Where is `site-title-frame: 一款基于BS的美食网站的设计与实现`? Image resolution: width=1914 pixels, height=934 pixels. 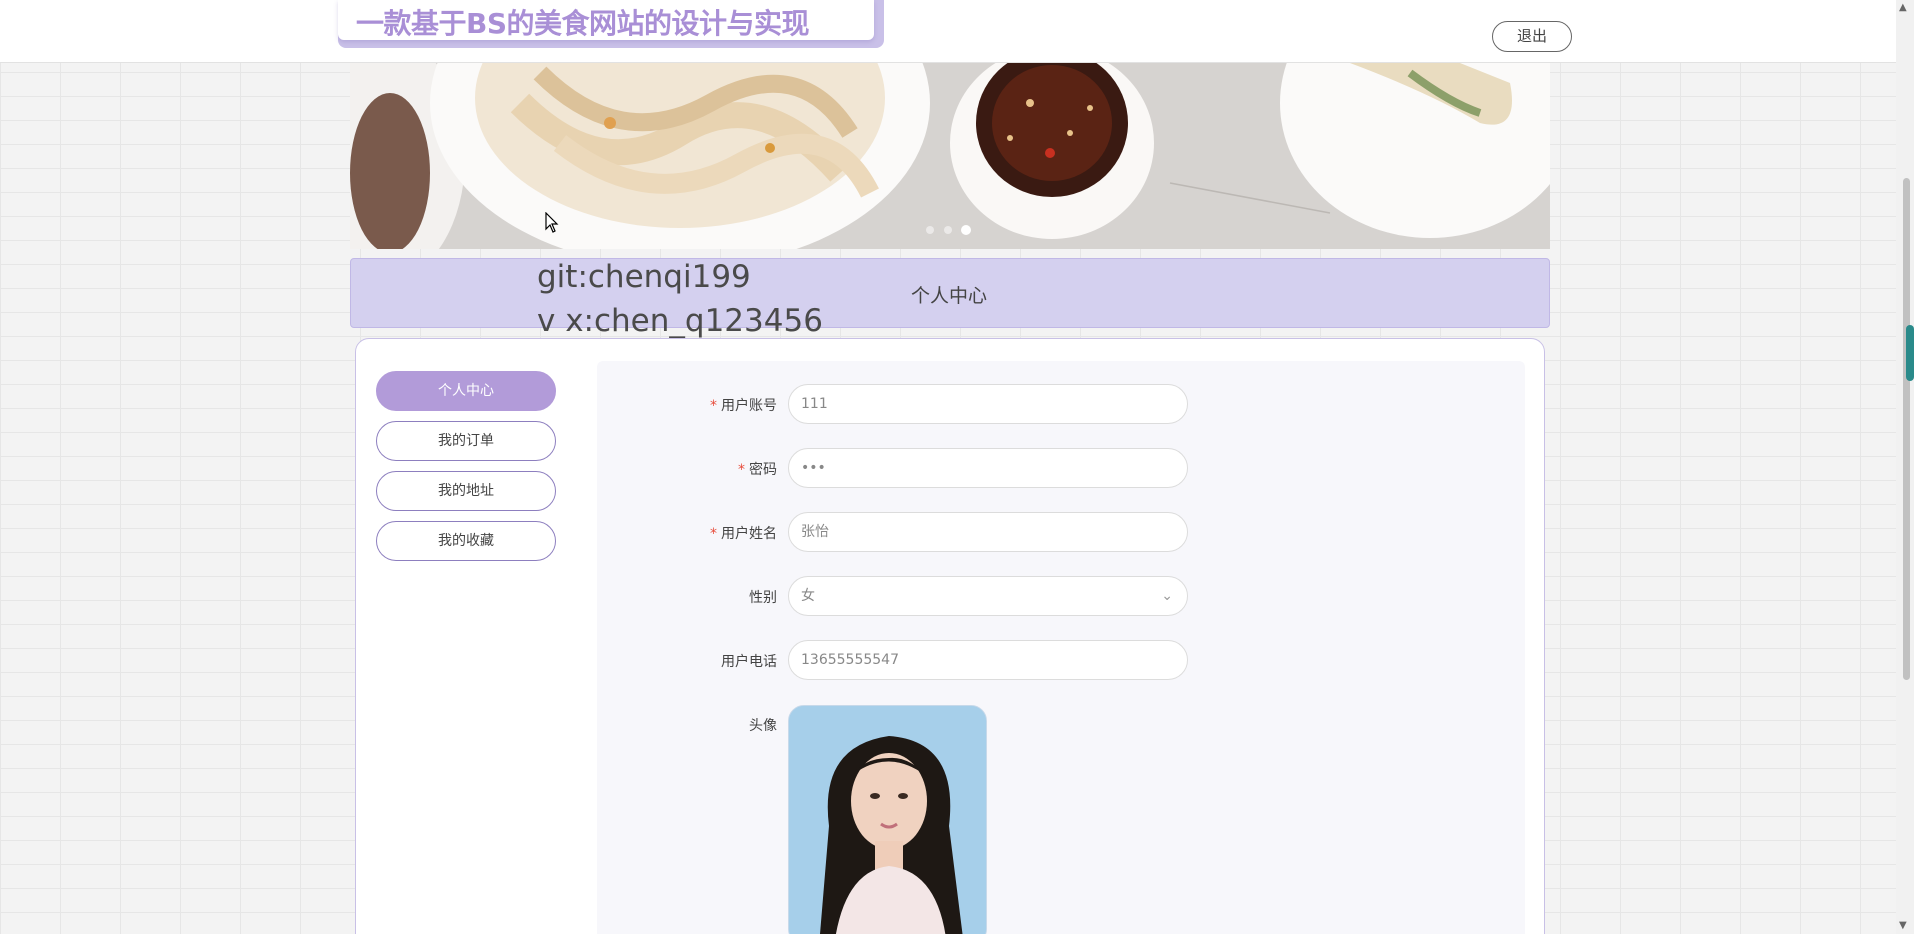 site-title-frame: 一款基于BS的美食网站的设计与实现 is located at coordinates (611, 24).